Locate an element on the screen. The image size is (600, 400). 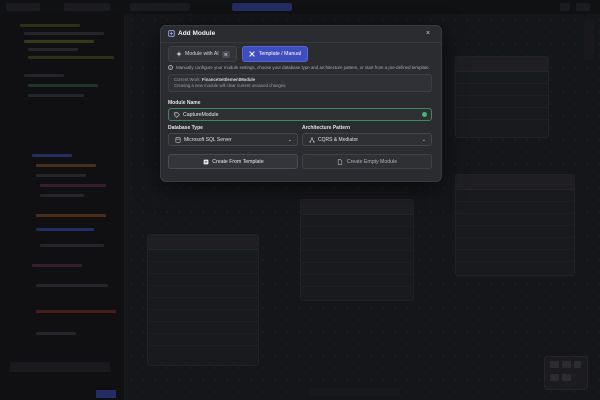
architecture-value: CQRS & Mediator is located at coordinates (338, 139).